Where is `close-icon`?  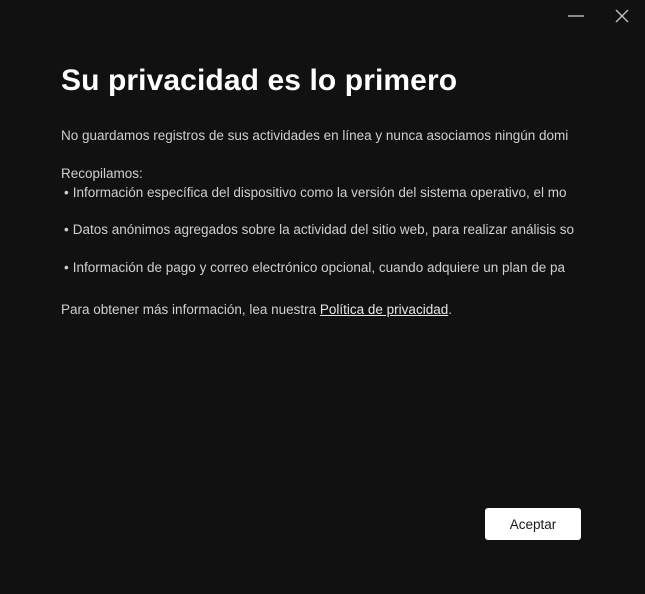 close-icon is located at coordinates (622, 16).